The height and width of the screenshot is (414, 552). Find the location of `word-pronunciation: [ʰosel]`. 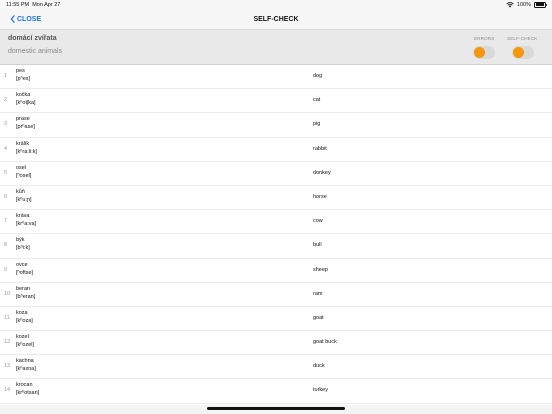

word-pronunciation: [ʰosel] is located at coordinates (24, 175).